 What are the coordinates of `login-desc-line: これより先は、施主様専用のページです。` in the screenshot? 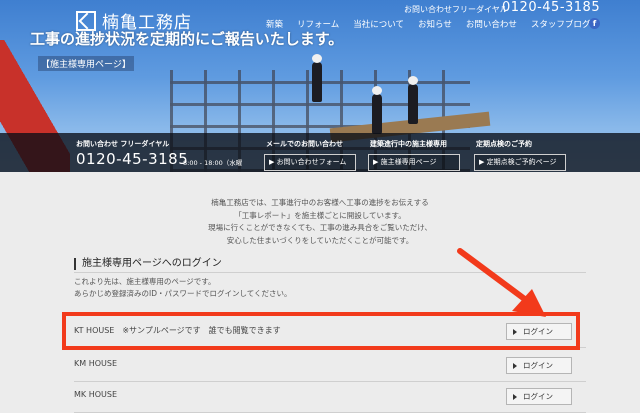 It's located at (145, 281).